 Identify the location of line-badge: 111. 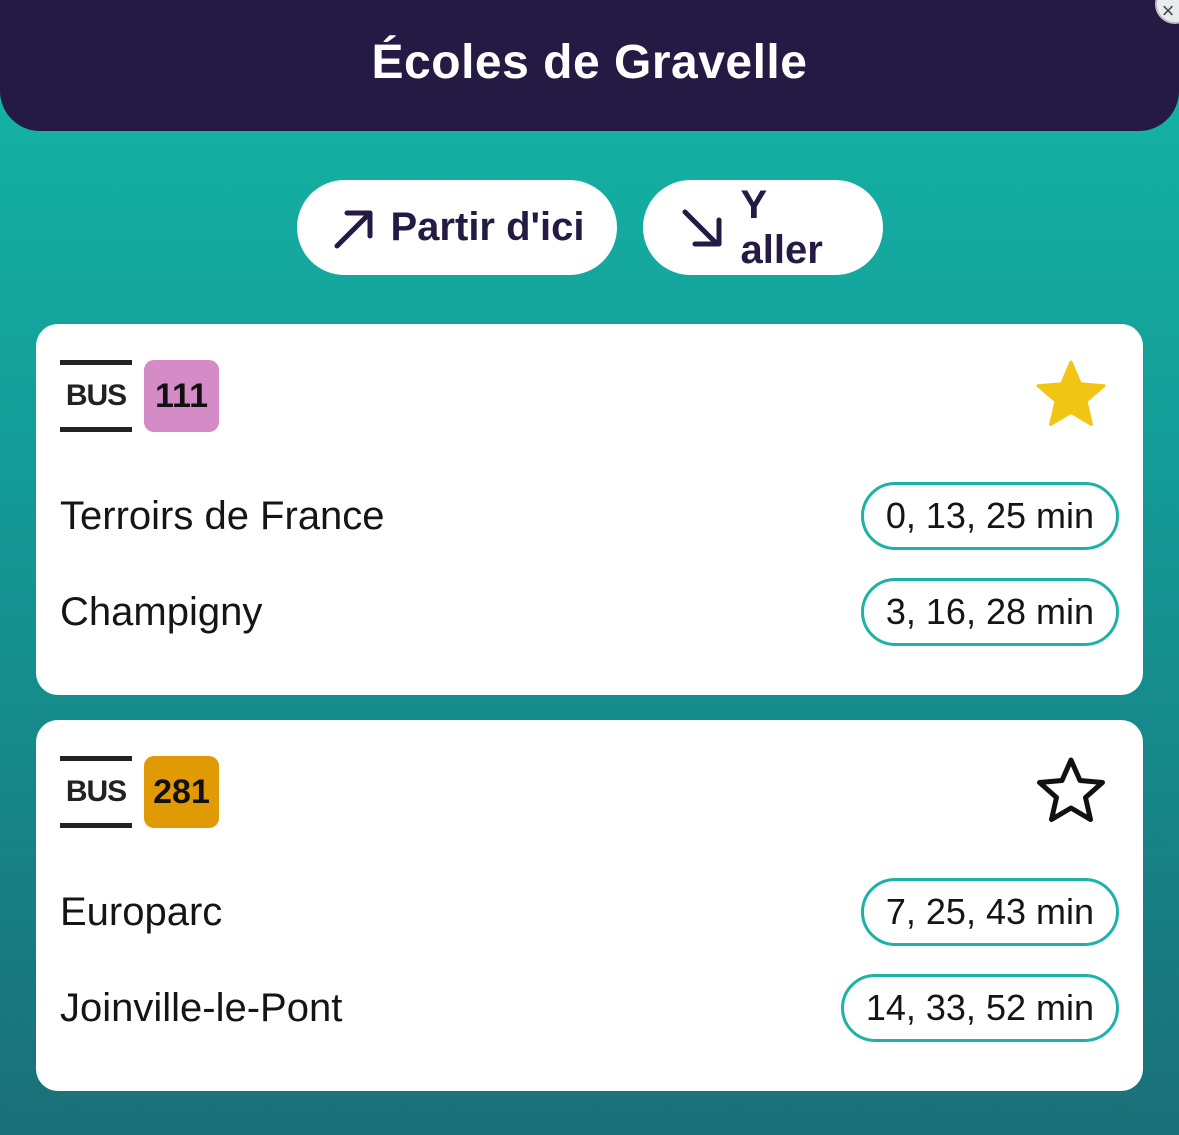
(181, 396).